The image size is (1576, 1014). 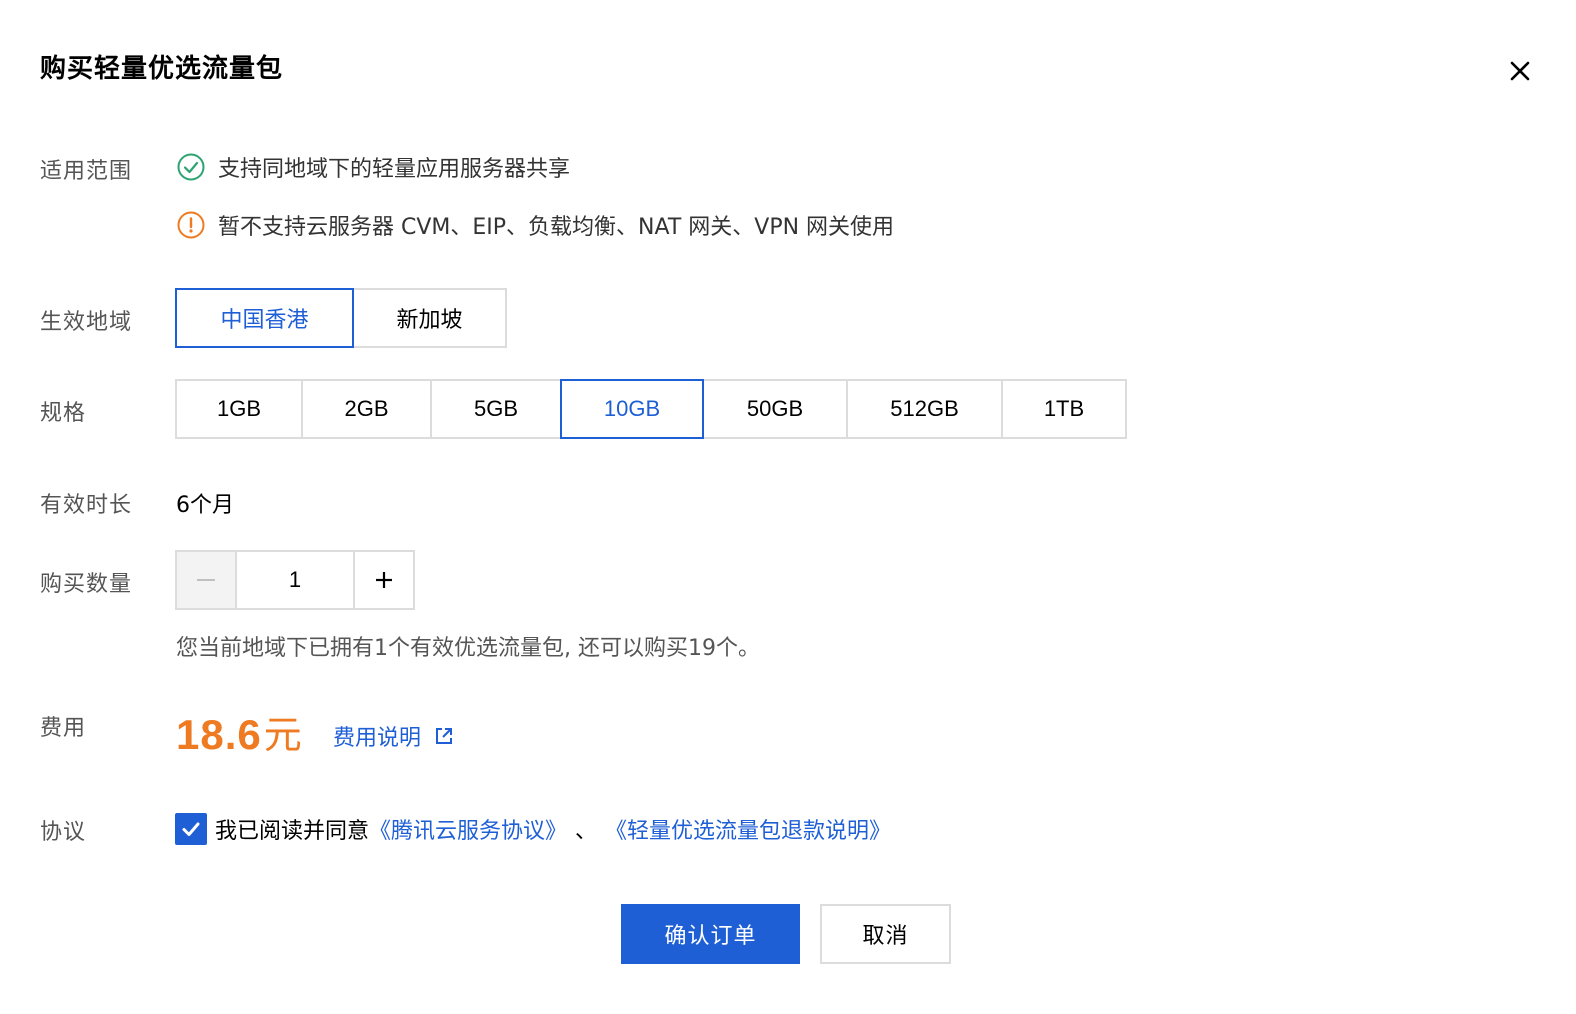 I want to click on fee-price: 18.6 元, so click(x=239, y=735).